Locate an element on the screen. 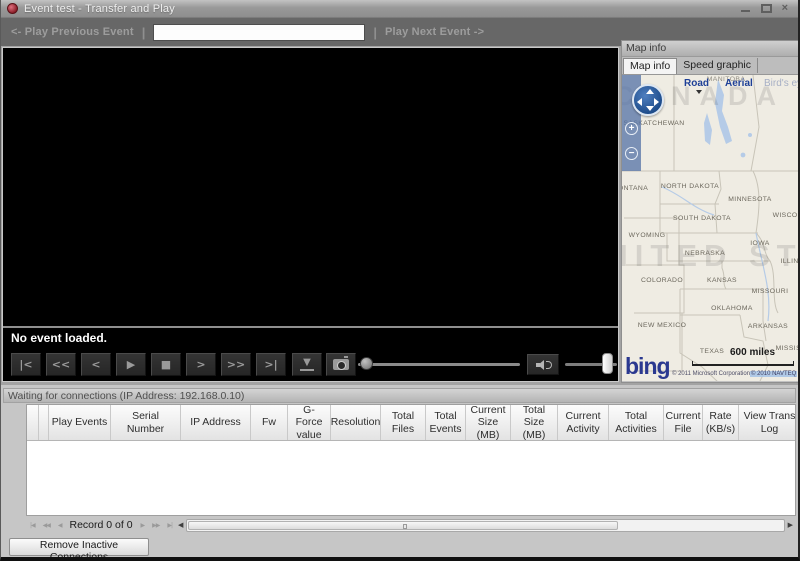 Image resolution: width=800 pixels, height=561 pixels. map-pan-compass is located at coordinates (648, 100).